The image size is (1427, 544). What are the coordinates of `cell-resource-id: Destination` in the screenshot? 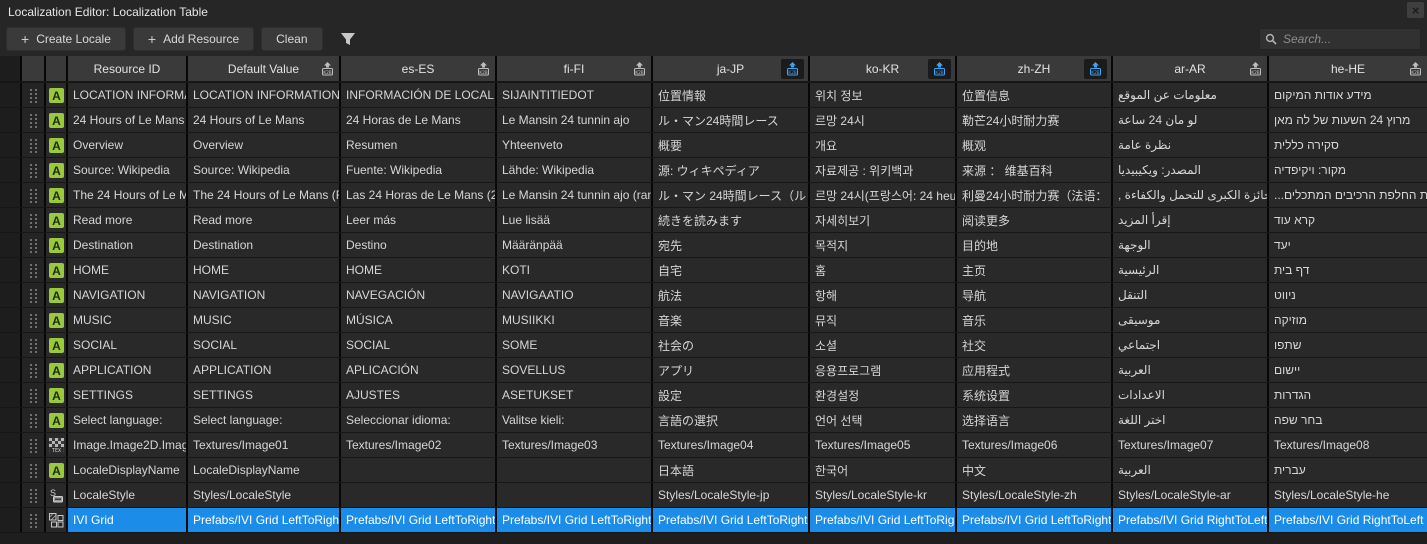 It's located at (127, 245).